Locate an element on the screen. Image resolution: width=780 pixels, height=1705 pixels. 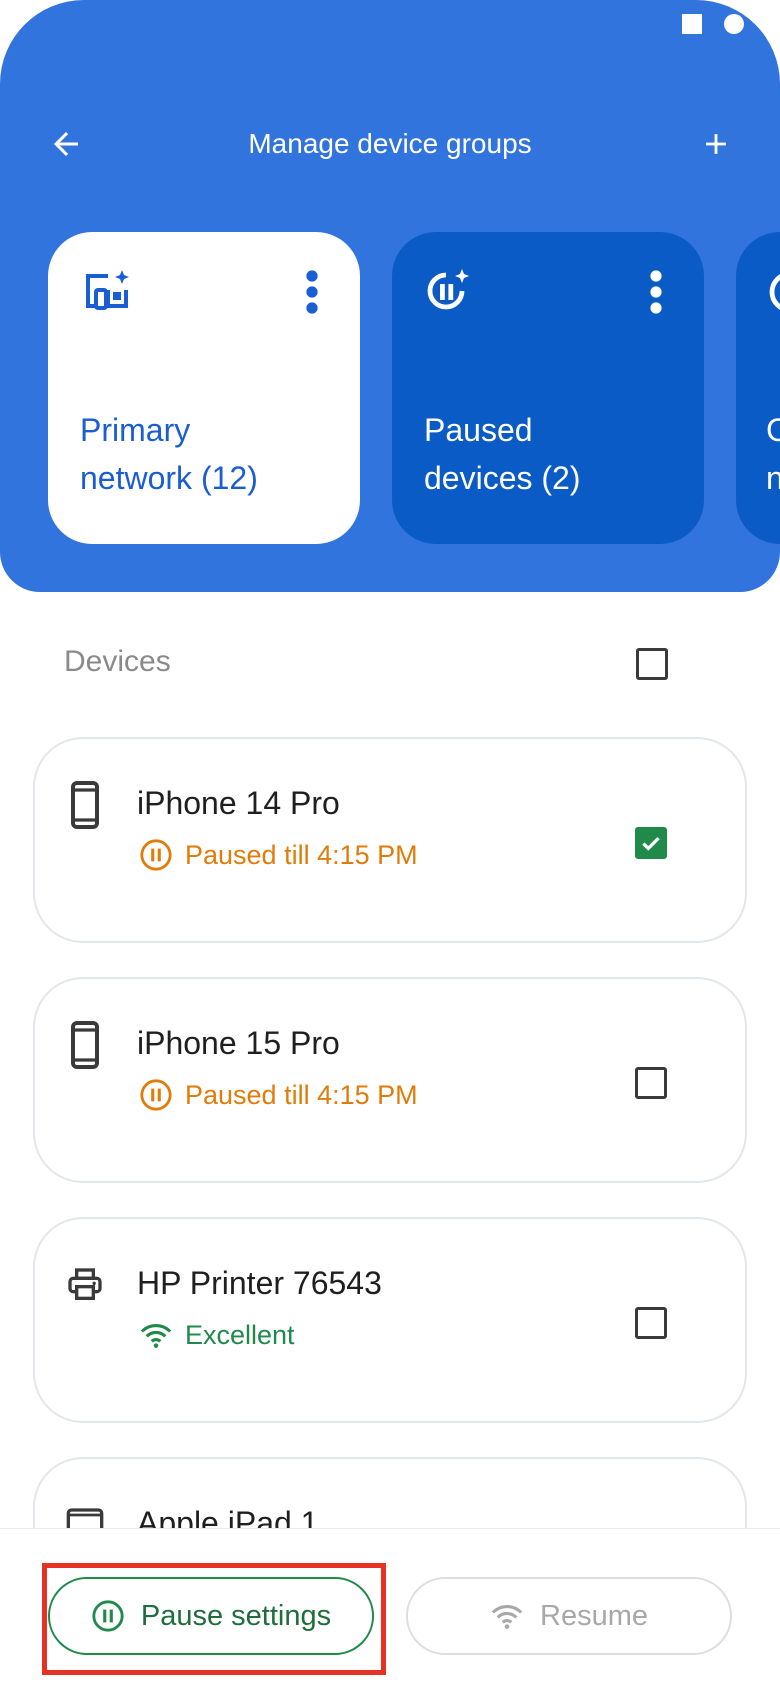
select-all-checkbox is located at coordinates (652, 664).